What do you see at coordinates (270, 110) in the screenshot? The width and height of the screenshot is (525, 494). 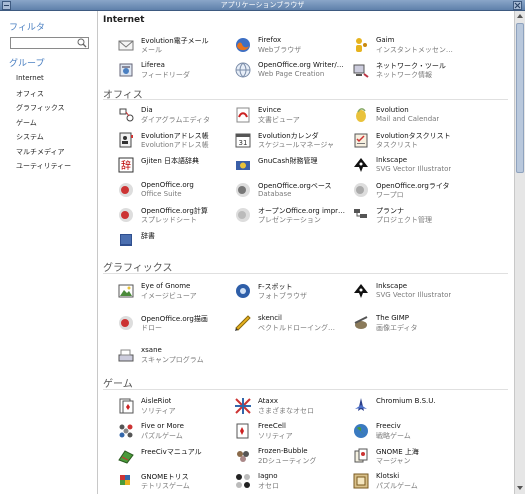 I see `app-name: Evince` at bounding box center [270, 110].